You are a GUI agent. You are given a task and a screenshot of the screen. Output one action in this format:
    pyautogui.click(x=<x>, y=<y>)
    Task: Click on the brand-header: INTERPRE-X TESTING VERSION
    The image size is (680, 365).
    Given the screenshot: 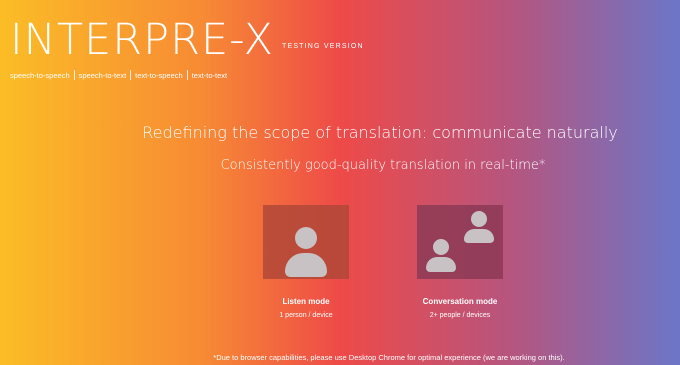 What is the action you would take?
    pyautogui.click(x=187, y=40)
    